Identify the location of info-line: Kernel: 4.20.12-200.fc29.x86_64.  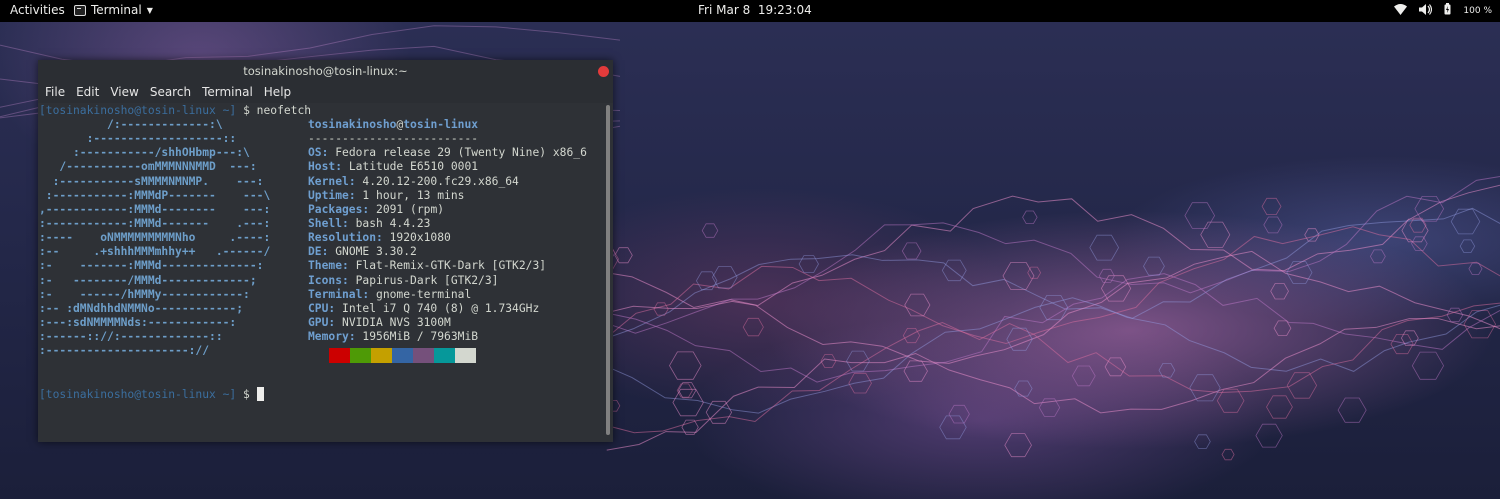
(447, 182).